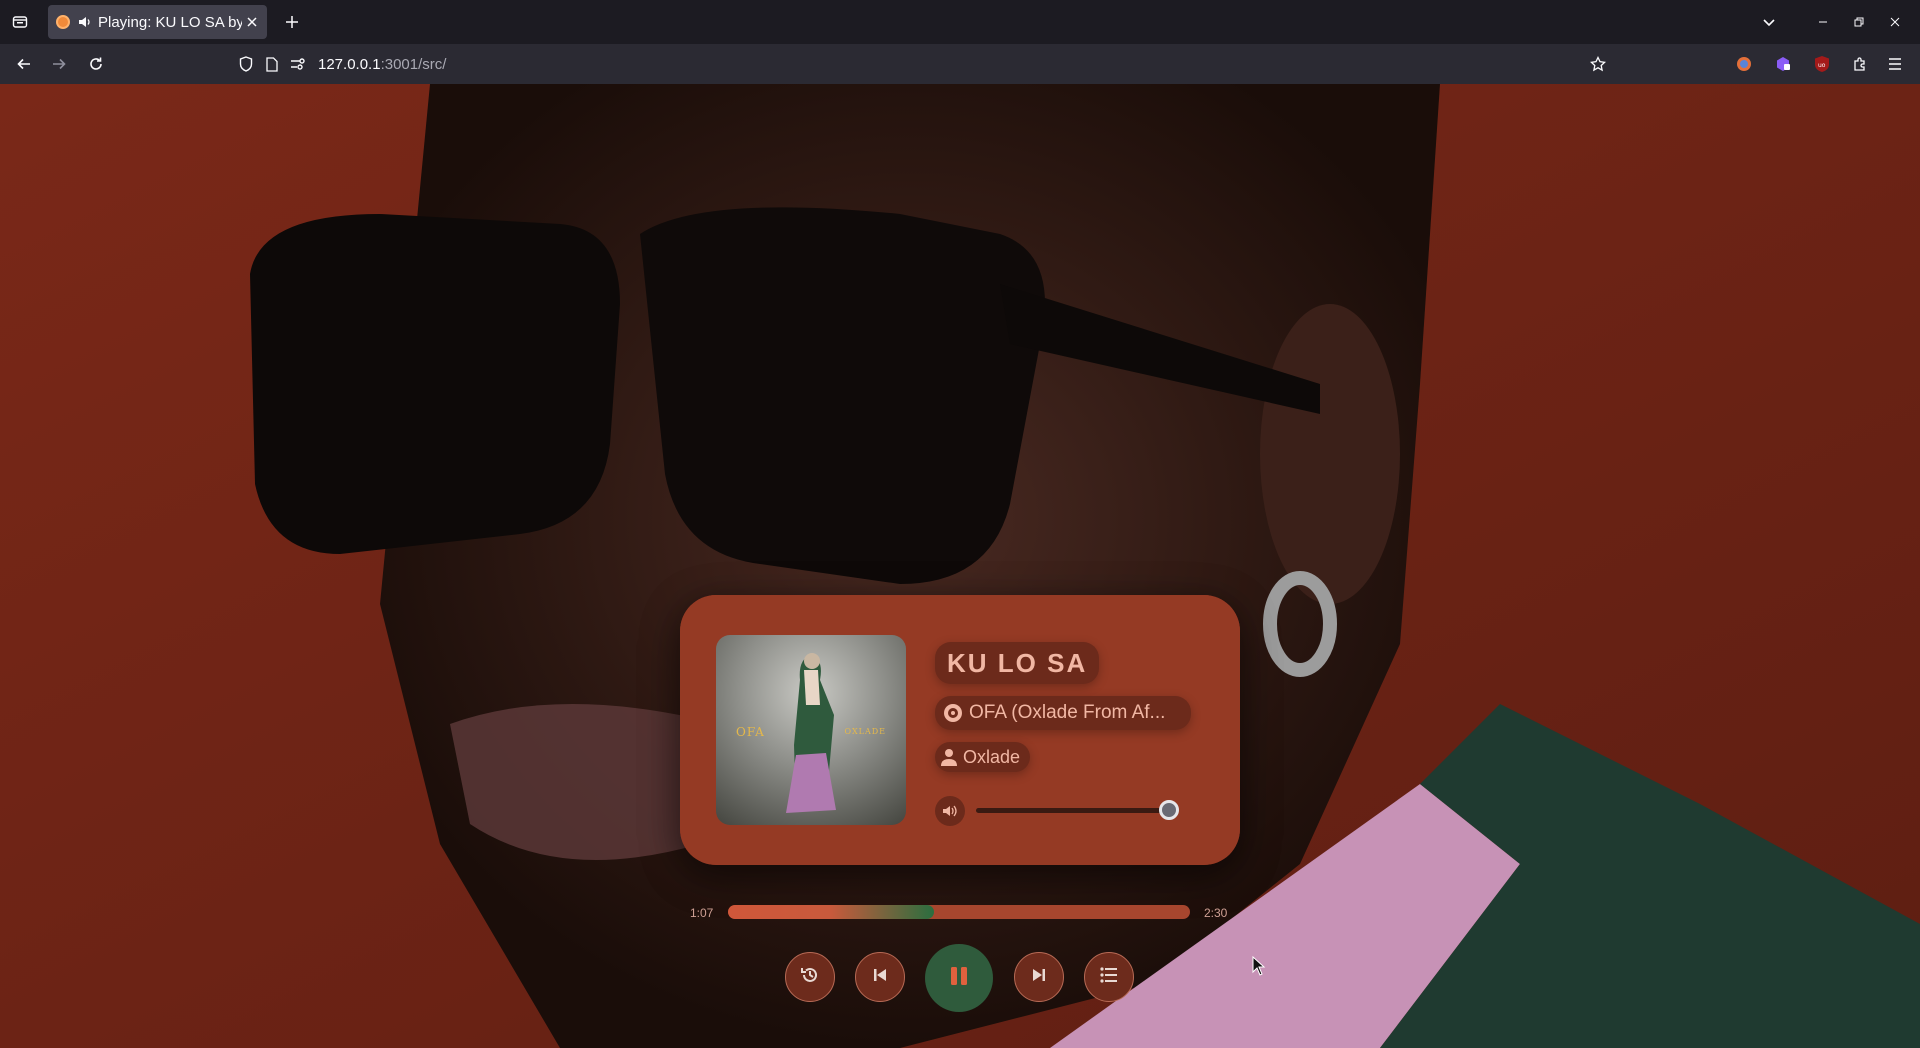 The image size is (1920, 1048). What do you see at coordinates (1859, 22) in the screenshot?
I see `restore-icon` at bounding box center [1859, 22].